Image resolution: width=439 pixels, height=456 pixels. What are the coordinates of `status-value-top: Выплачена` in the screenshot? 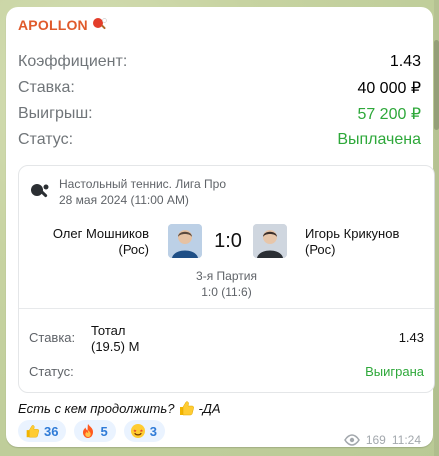 It's located at (379, 139).